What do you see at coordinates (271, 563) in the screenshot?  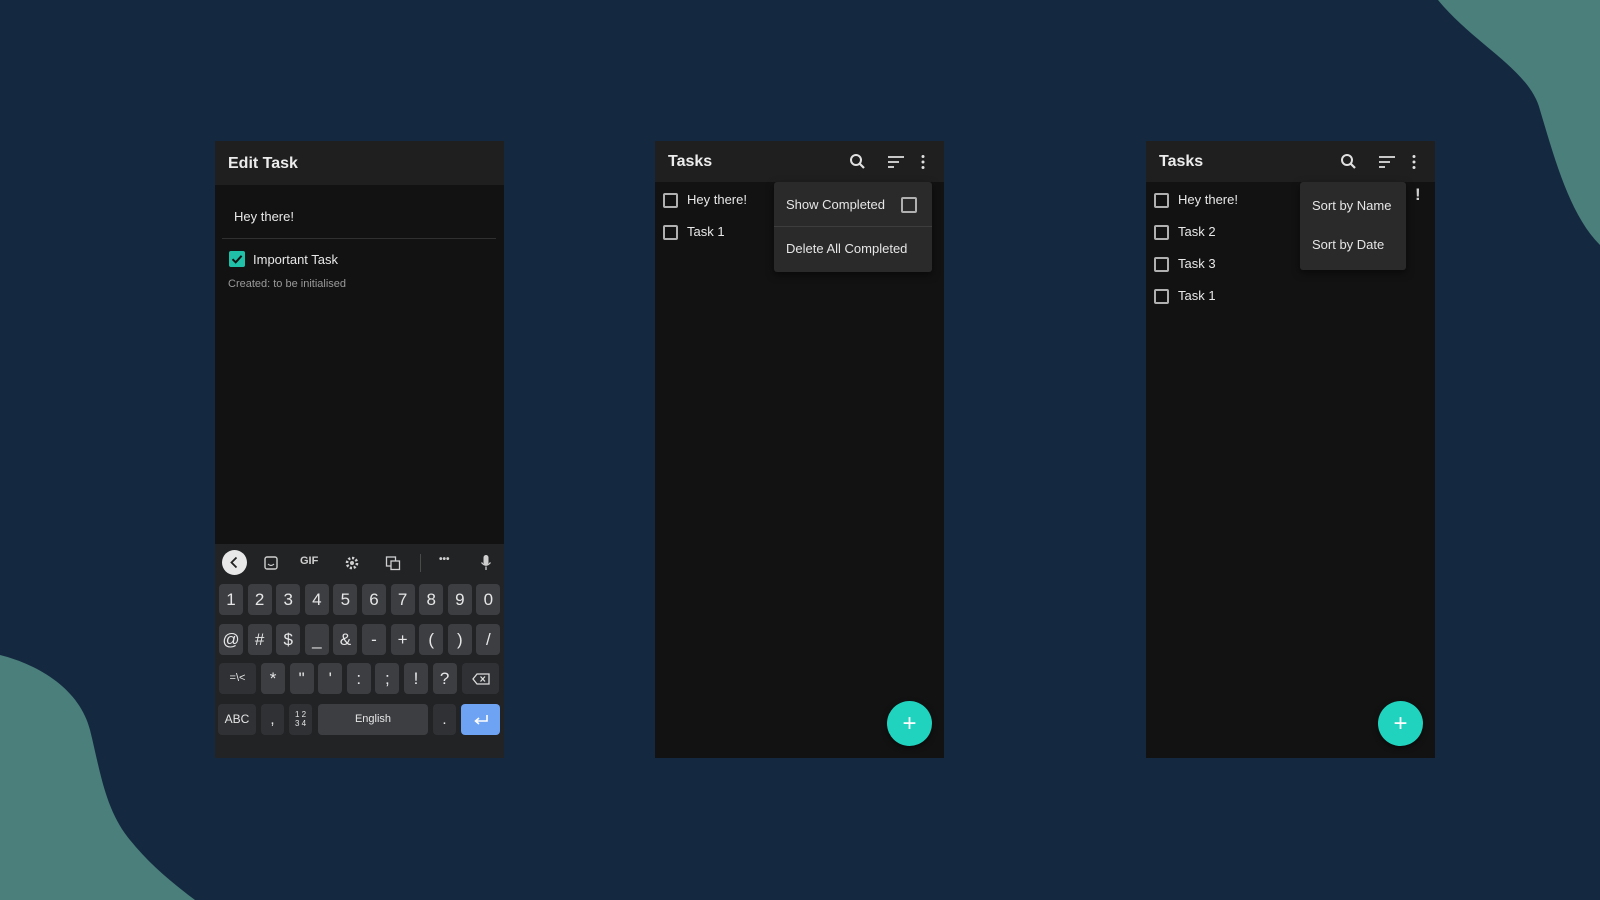 I see `sticker-icon` at bounding box center [271, 563].